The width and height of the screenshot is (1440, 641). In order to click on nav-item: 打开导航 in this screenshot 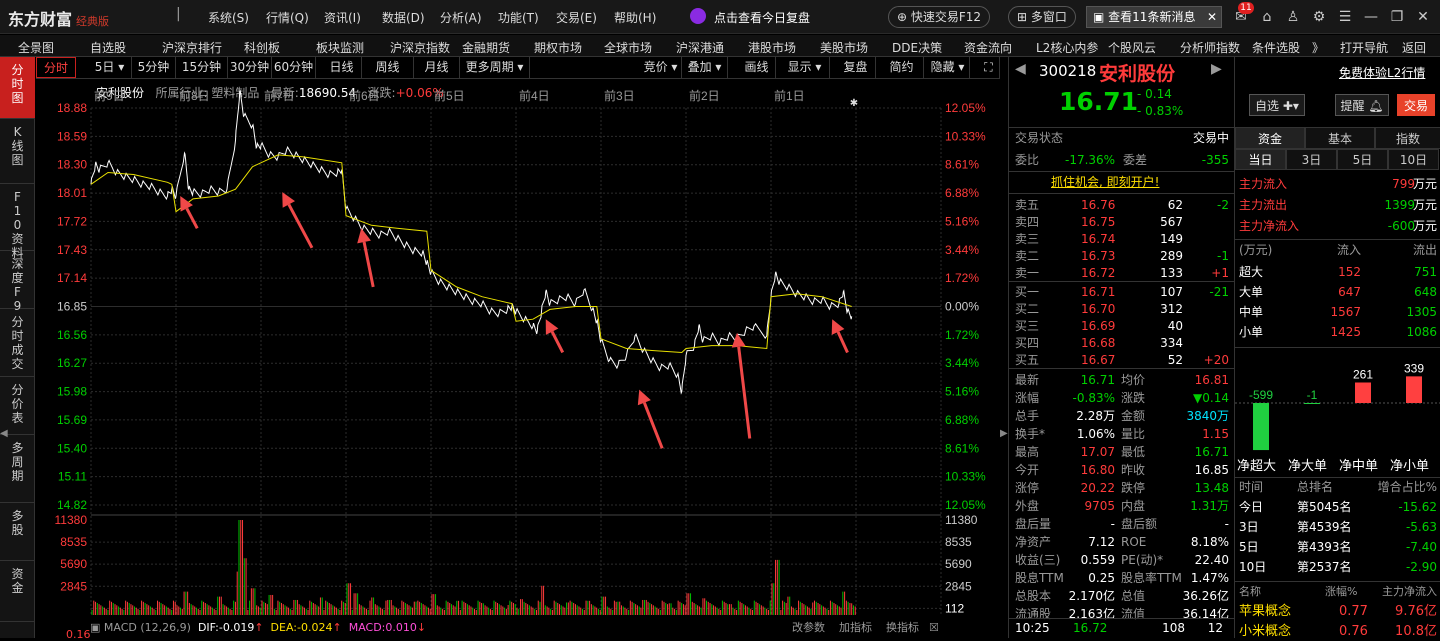, I will do `click(1364, 47)`.